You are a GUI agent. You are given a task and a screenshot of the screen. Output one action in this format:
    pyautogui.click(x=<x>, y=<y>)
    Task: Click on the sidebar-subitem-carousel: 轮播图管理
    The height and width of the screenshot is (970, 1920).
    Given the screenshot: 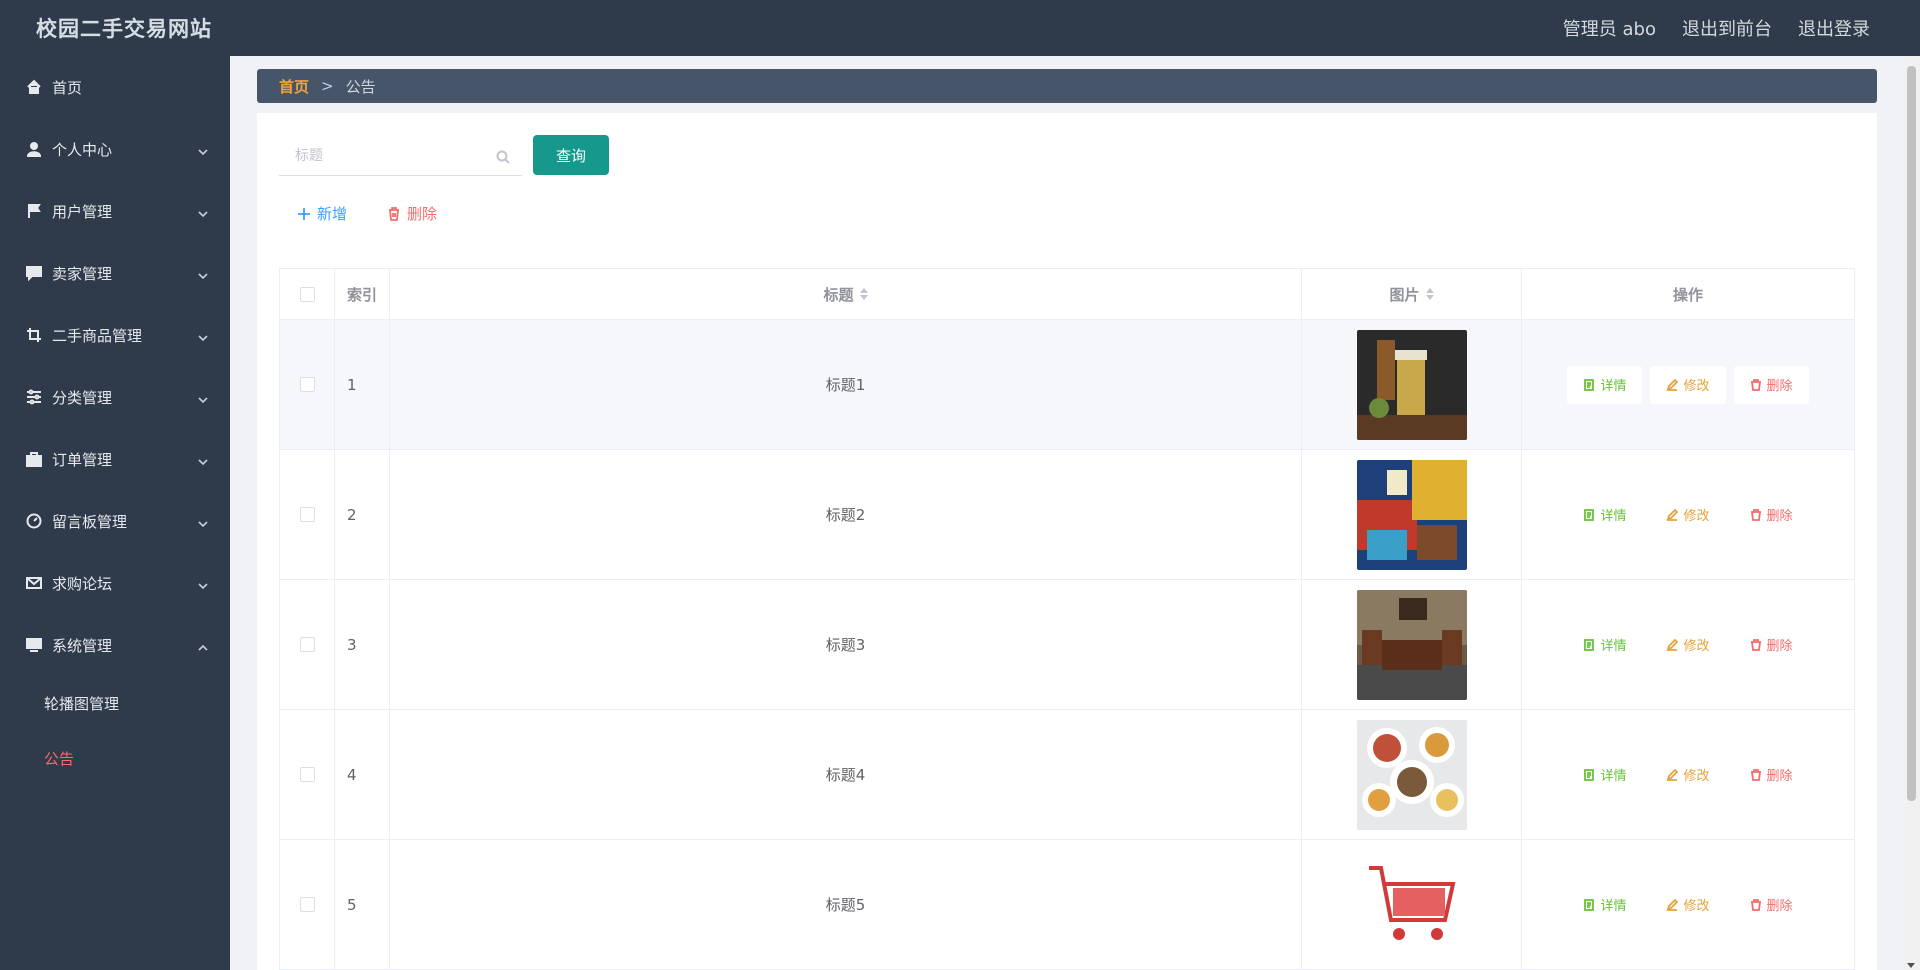 What is the action you would take?
    pyautogui.click(x=115, y=703)
    